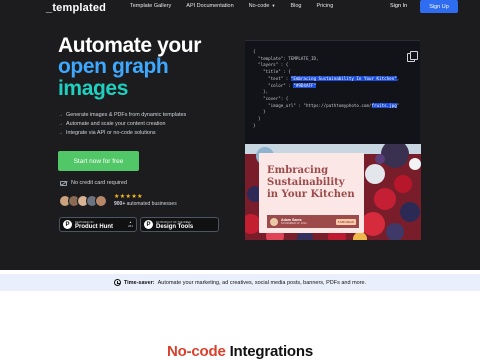 The image size is (480, 360). Describe the element at coordinates (63, 183) in the screenshot. I see `no-credit-card-icon` at that location.